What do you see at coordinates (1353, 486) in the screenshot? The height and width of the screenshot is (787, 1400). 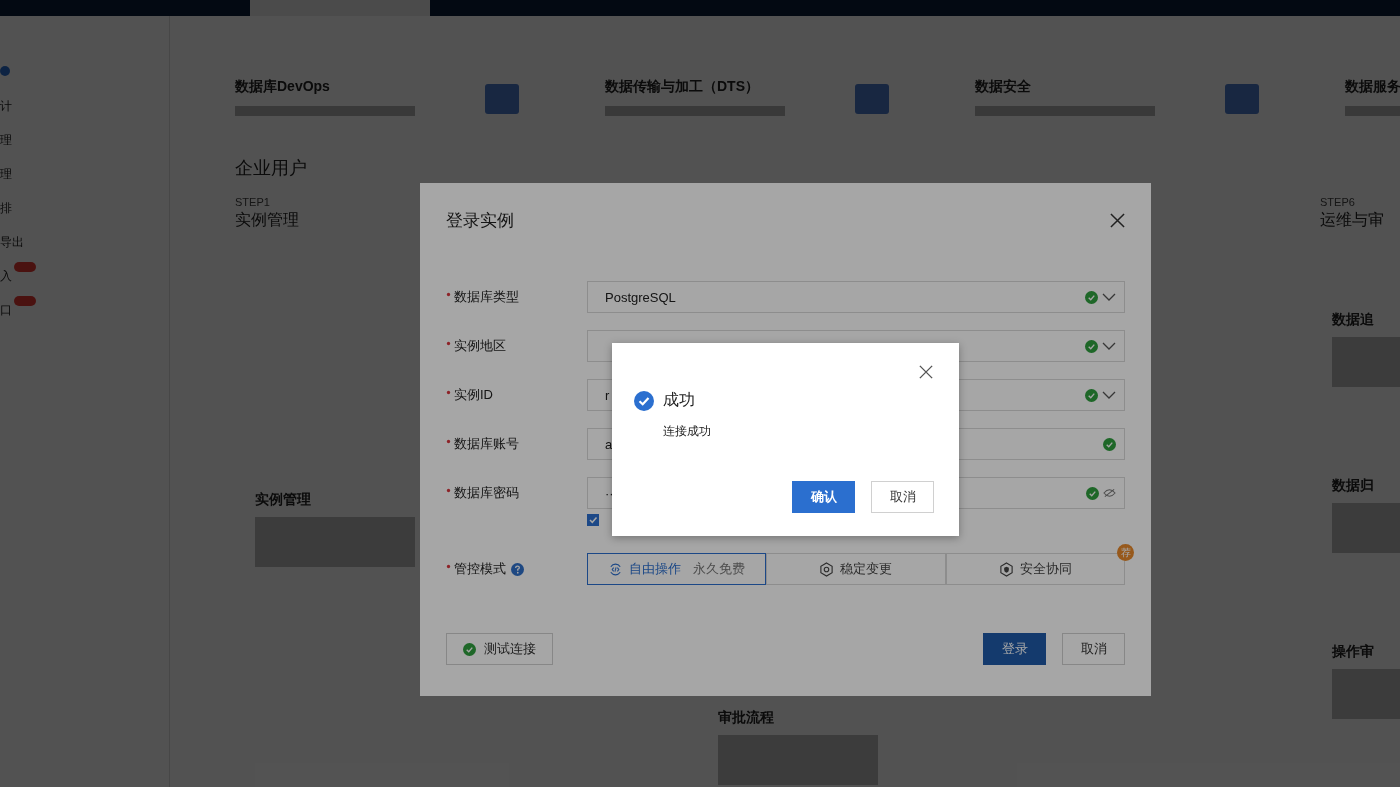 I see `feature-title: 数据归` at bounding box center [1353, 486].